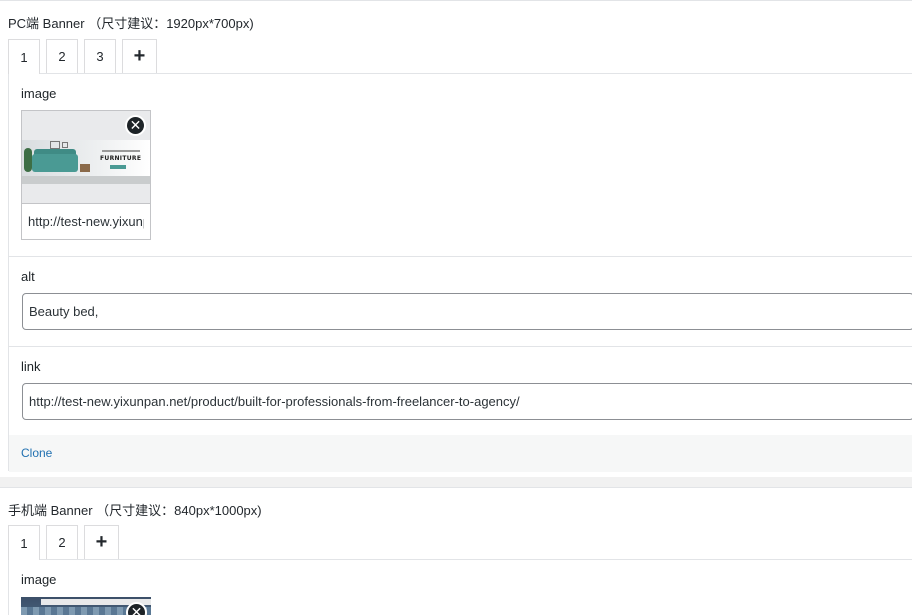  Describe the element at coordinates (86, 221) in the screenshot. I see `image-url-input` at that location.